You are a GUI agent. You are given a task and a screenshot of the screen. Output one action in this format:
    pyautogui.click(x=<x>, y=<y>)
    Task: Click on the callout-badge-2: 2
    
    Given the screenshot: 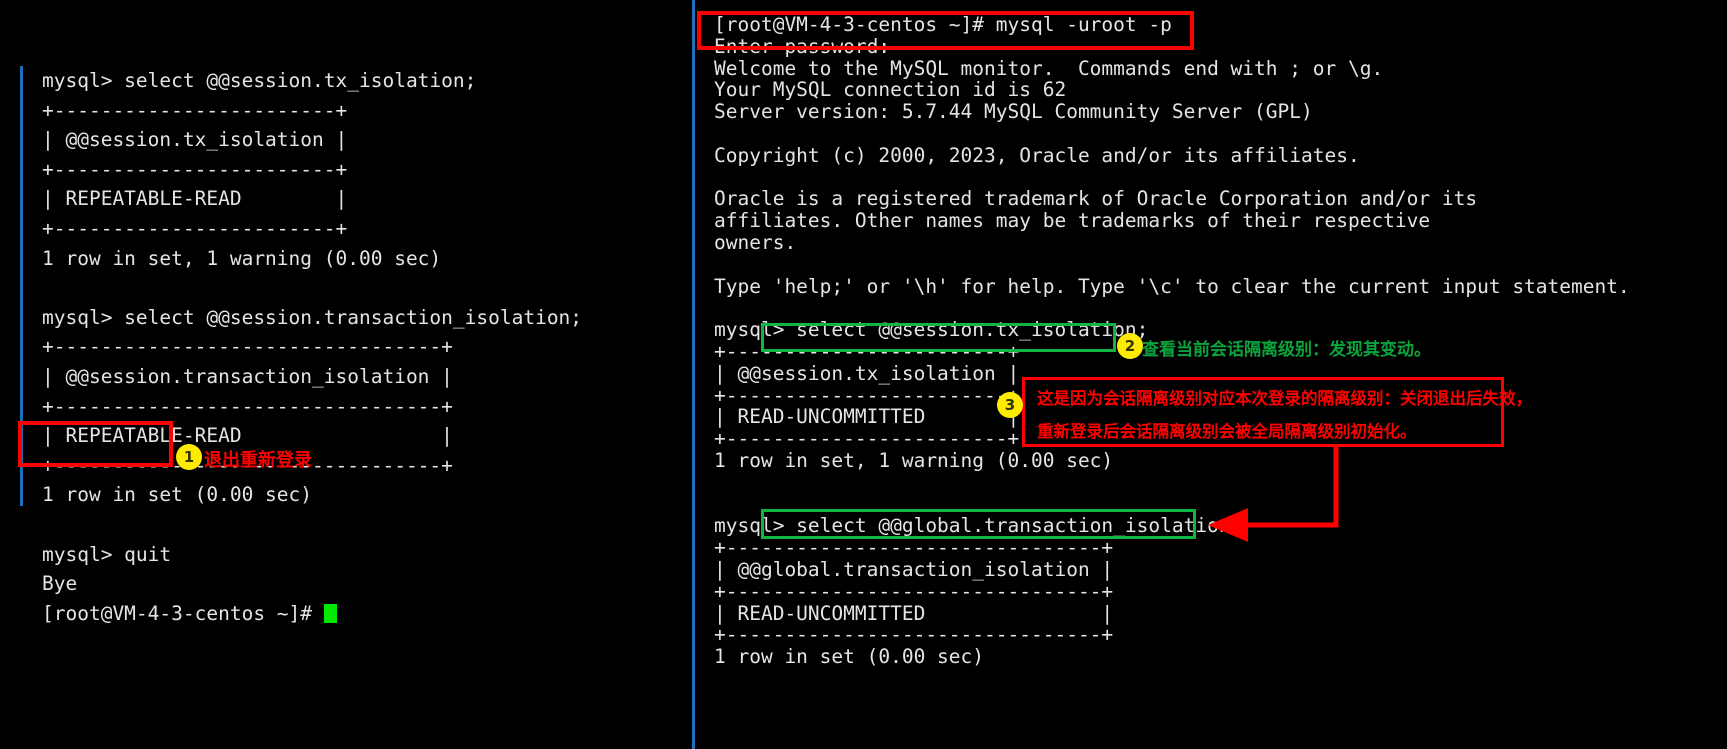 What is the action you would take?
    pyautogui.click(x=1130, y=346)
    